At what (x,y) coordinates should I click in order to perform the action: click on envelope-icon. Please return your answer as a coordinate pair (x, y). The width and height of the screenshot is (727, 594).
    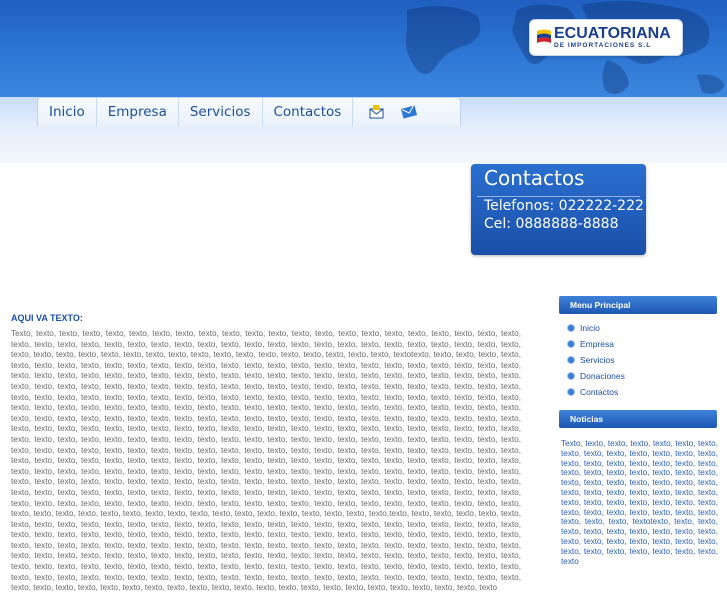
    Looking at the image, I should click on (409, 112).